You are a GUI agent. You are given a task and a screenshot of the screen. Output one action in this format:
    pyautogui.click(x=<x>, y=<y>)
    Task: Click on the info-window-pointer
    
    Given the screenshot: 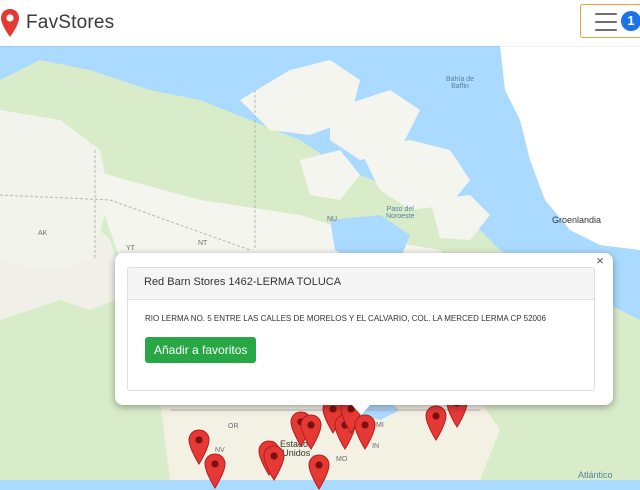 What is the action you would take?
    pyautogui.click(x=361, y=410)
    